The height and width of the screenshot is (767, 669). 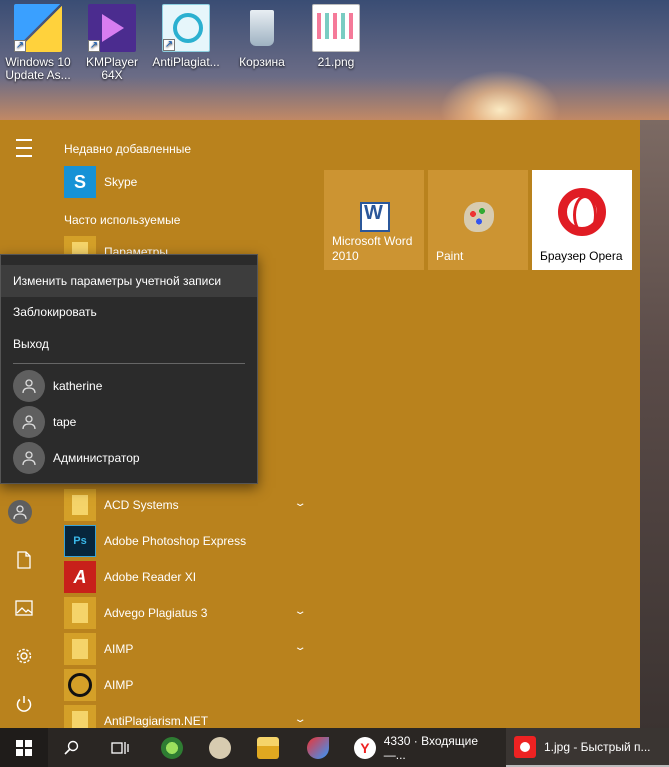 I want to click on change-account-settings-item: Изменить параметры учетной записи, so click(x=129, y=281).